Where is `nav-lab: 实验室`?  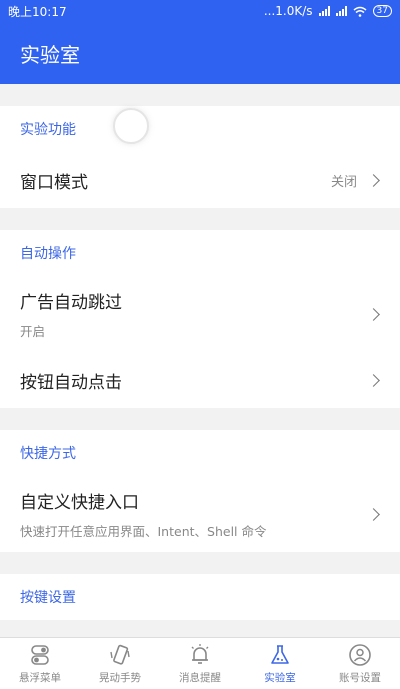 nav-lab: 实验室 is located at coordinates (280, 663).